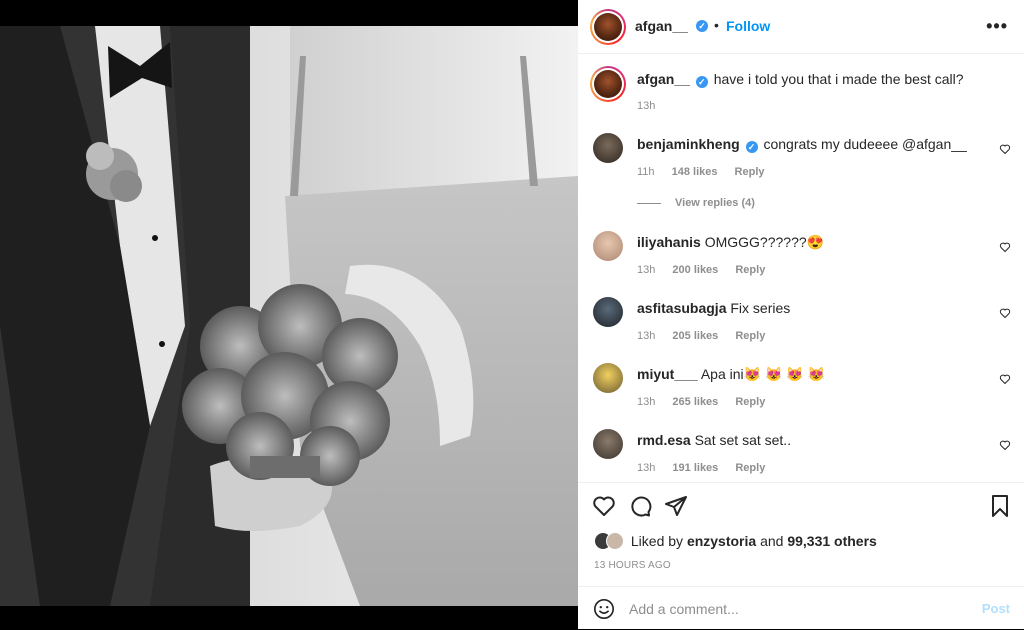  I want to click on comment-meta: 13h 200 likes Reply, so click(708, 270).